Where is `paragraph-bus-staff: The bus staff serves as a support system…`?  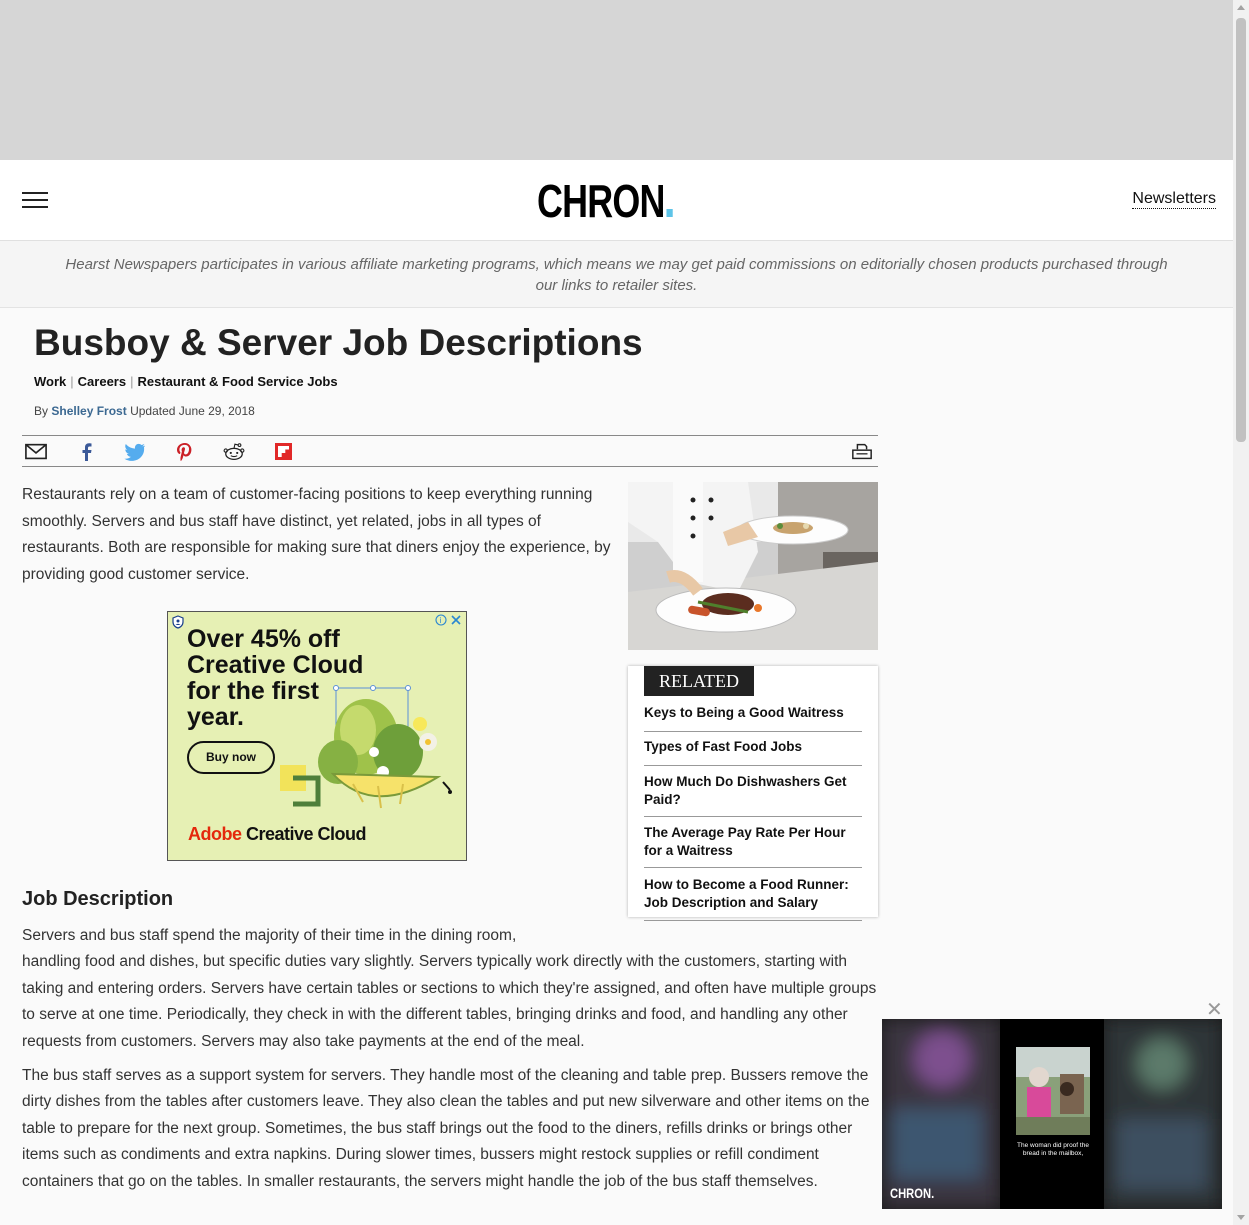
paragraph-bus-staff: The bus staff serves as a support system… is located at coordinates (446, 1128).